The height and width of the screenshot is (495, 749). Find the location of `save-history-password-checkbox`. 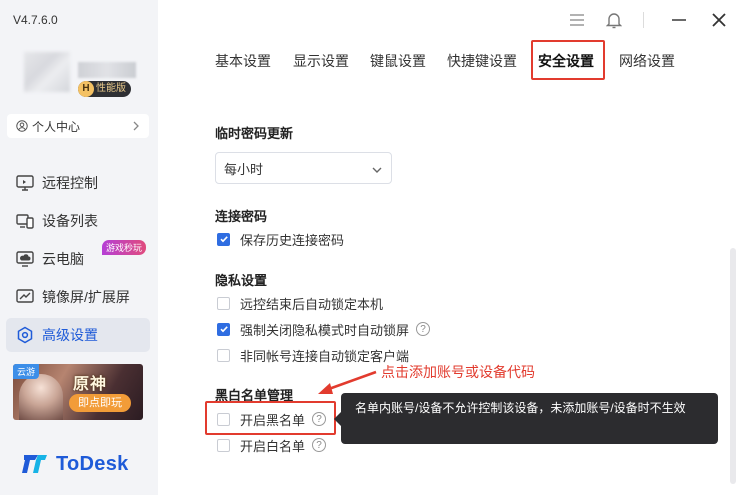

save-history-password-checkbox is located at coordinates (223, 239).